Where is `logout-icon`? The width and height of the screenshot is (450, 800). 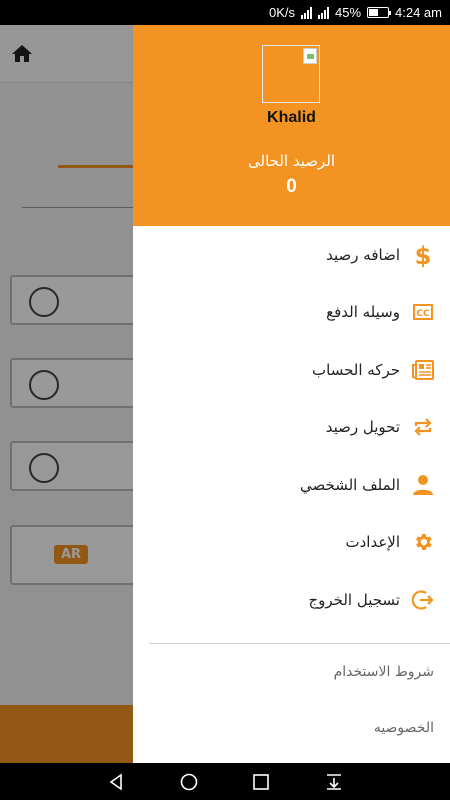
logout-icon is located at coordinates (423, 600).